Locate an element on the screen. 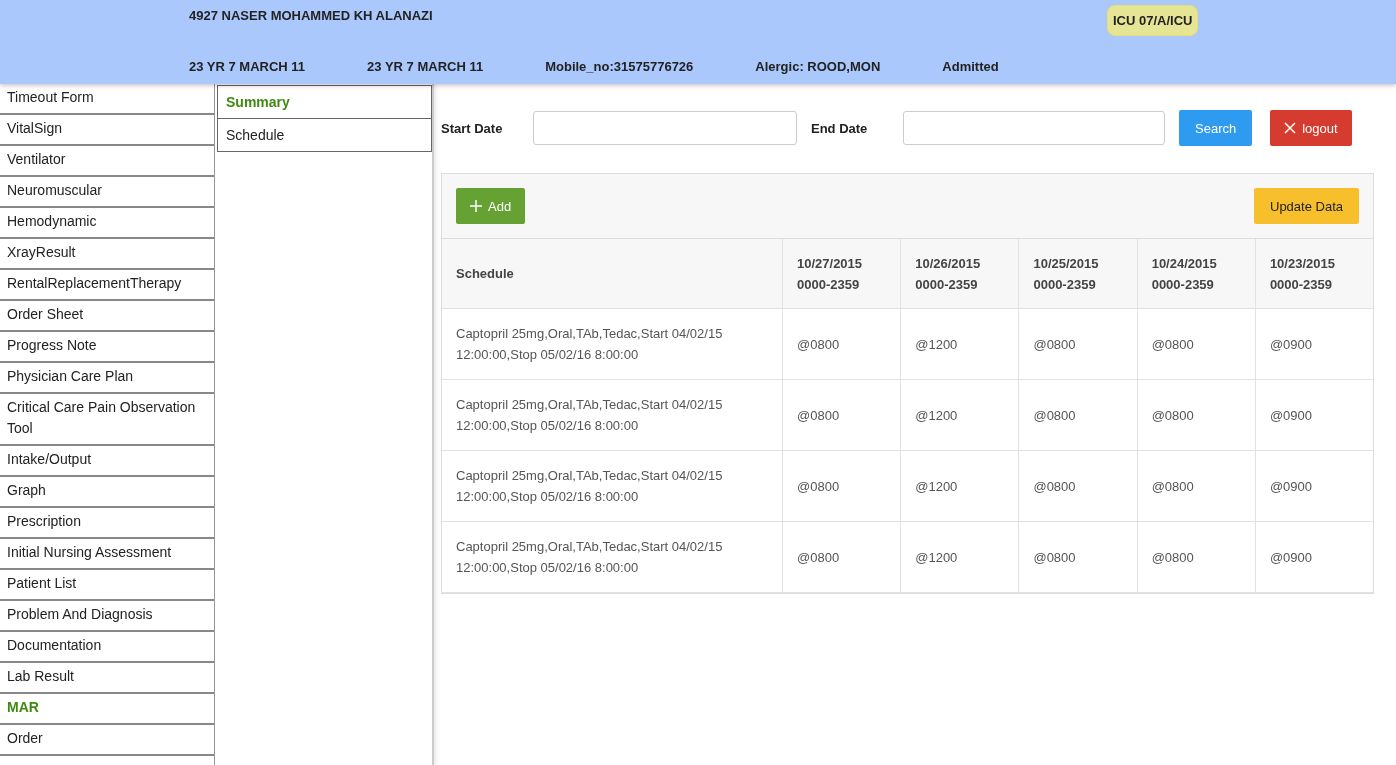 The image size is (1396, 765). column-header: 10/26/2015 0000-2359 is located at coordinates (959, 274).